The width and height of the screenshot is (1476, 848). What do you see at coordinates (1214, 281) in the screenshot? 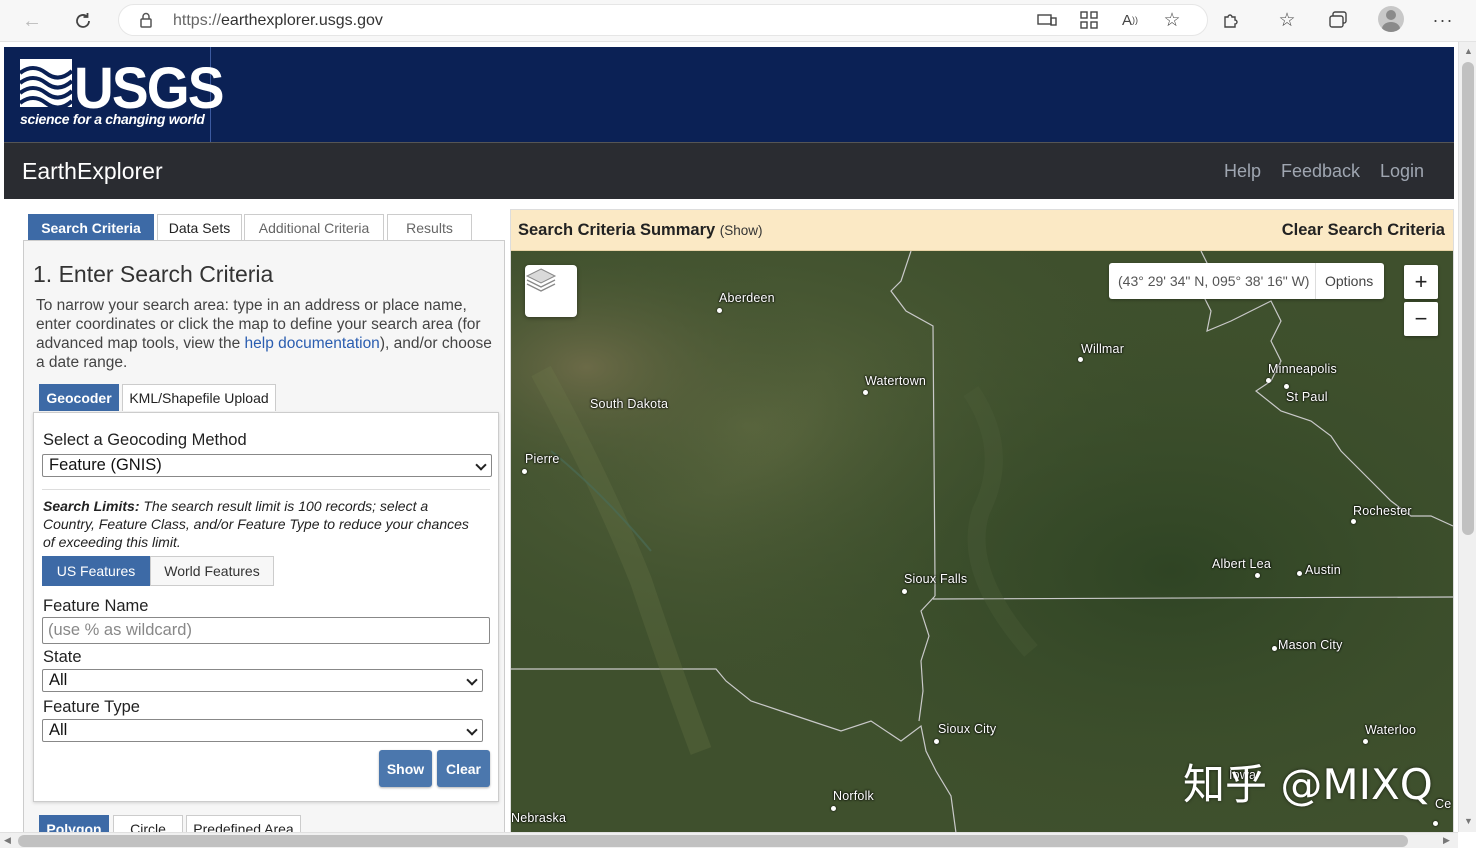
I see `coordinate-readout: (43° 29' 34" N, 095° 38' 16" W)` at bounding box center [1214, 281].